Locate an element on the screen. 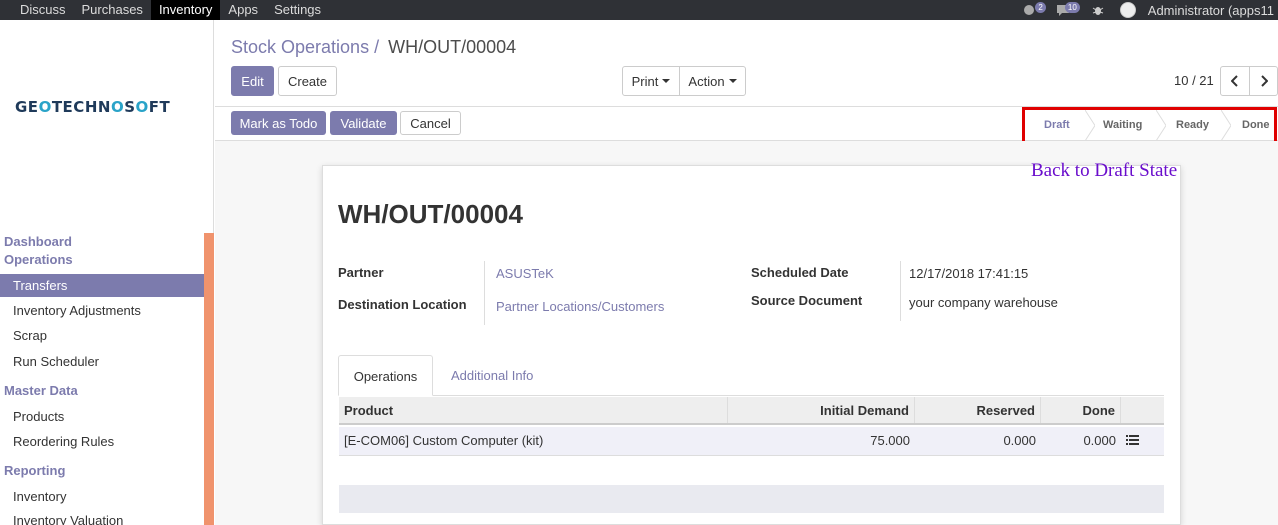 The height and width of the screenshot is (525, 1278). column-done: Done is located at coordinates (1081, 410).